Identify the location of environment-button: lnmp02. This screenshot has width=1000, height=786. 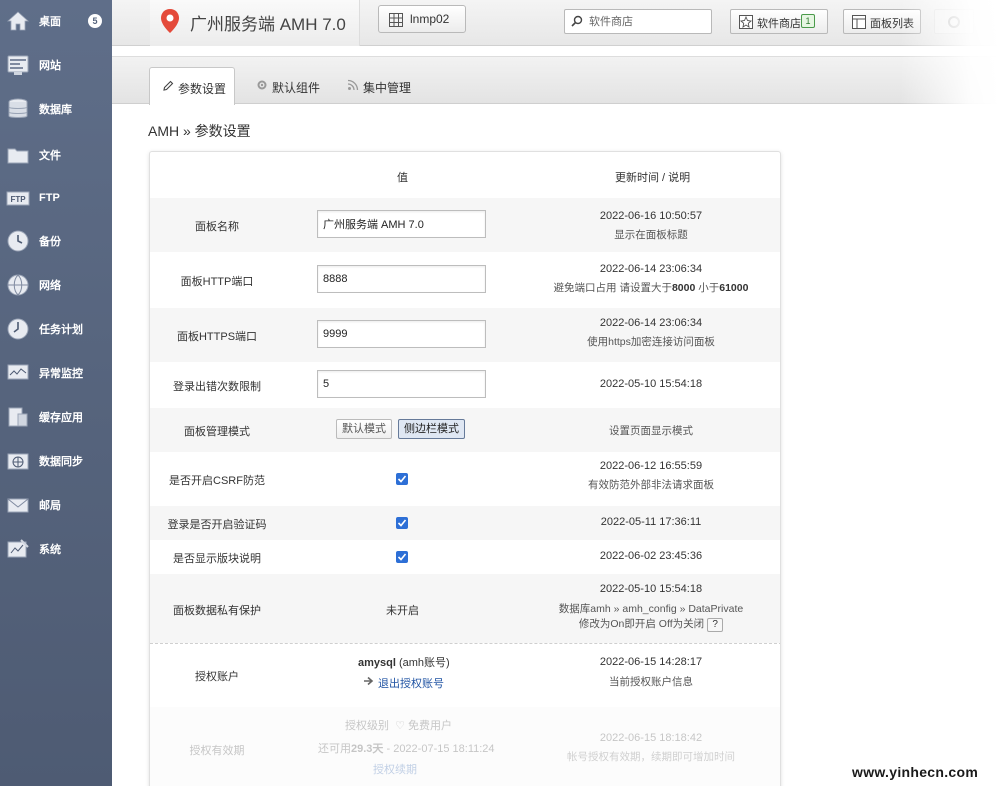
(422, 19).